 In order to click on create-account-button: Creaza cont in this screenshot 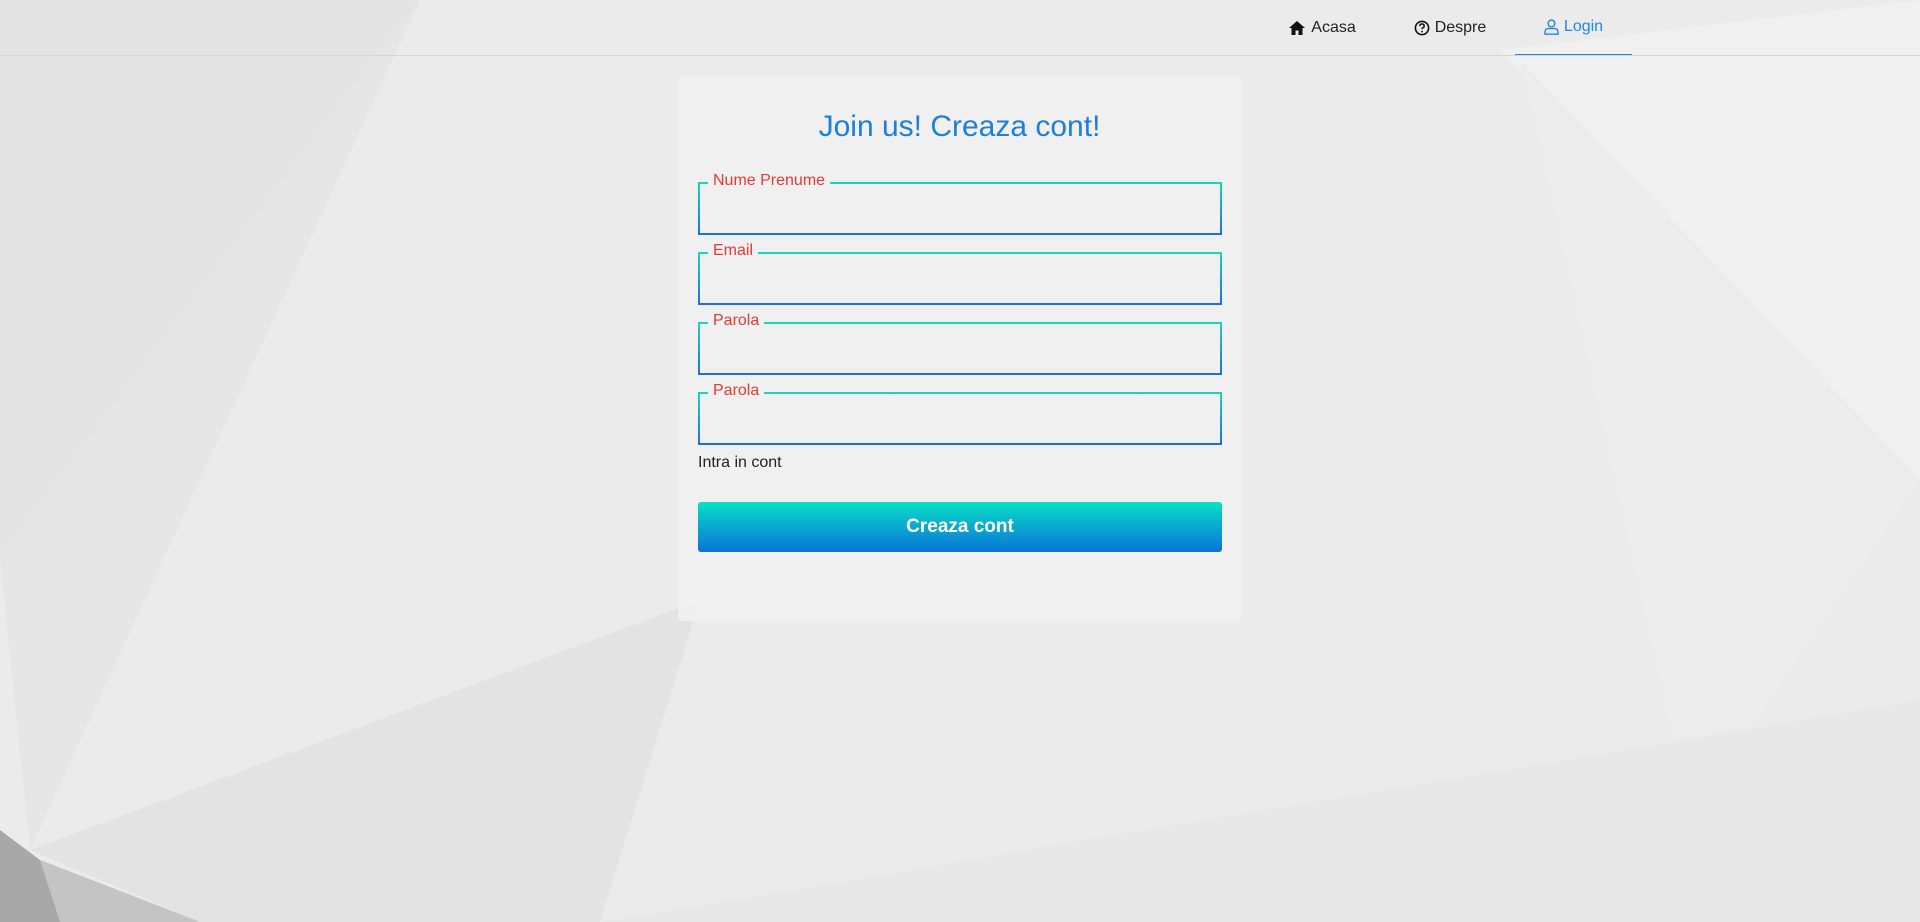, I will do `click(960, 527)`.